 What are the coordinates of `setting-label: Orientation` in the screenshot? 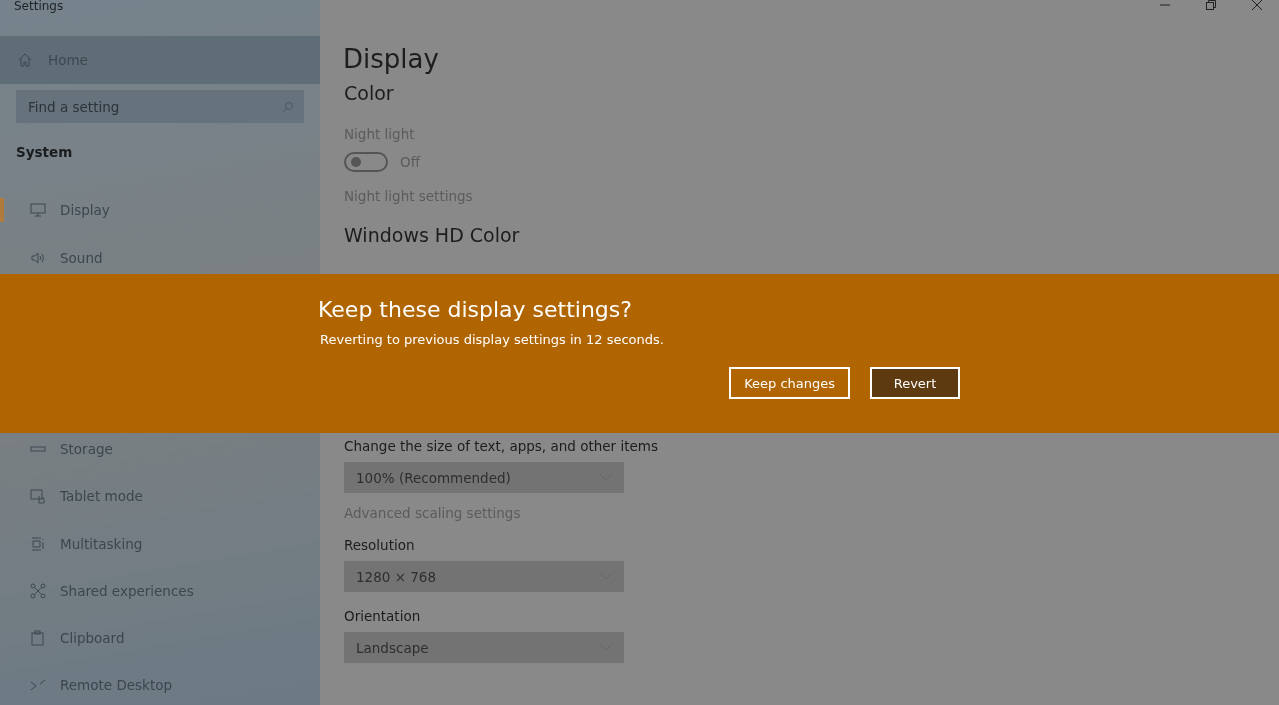 It's located at (382, 616).